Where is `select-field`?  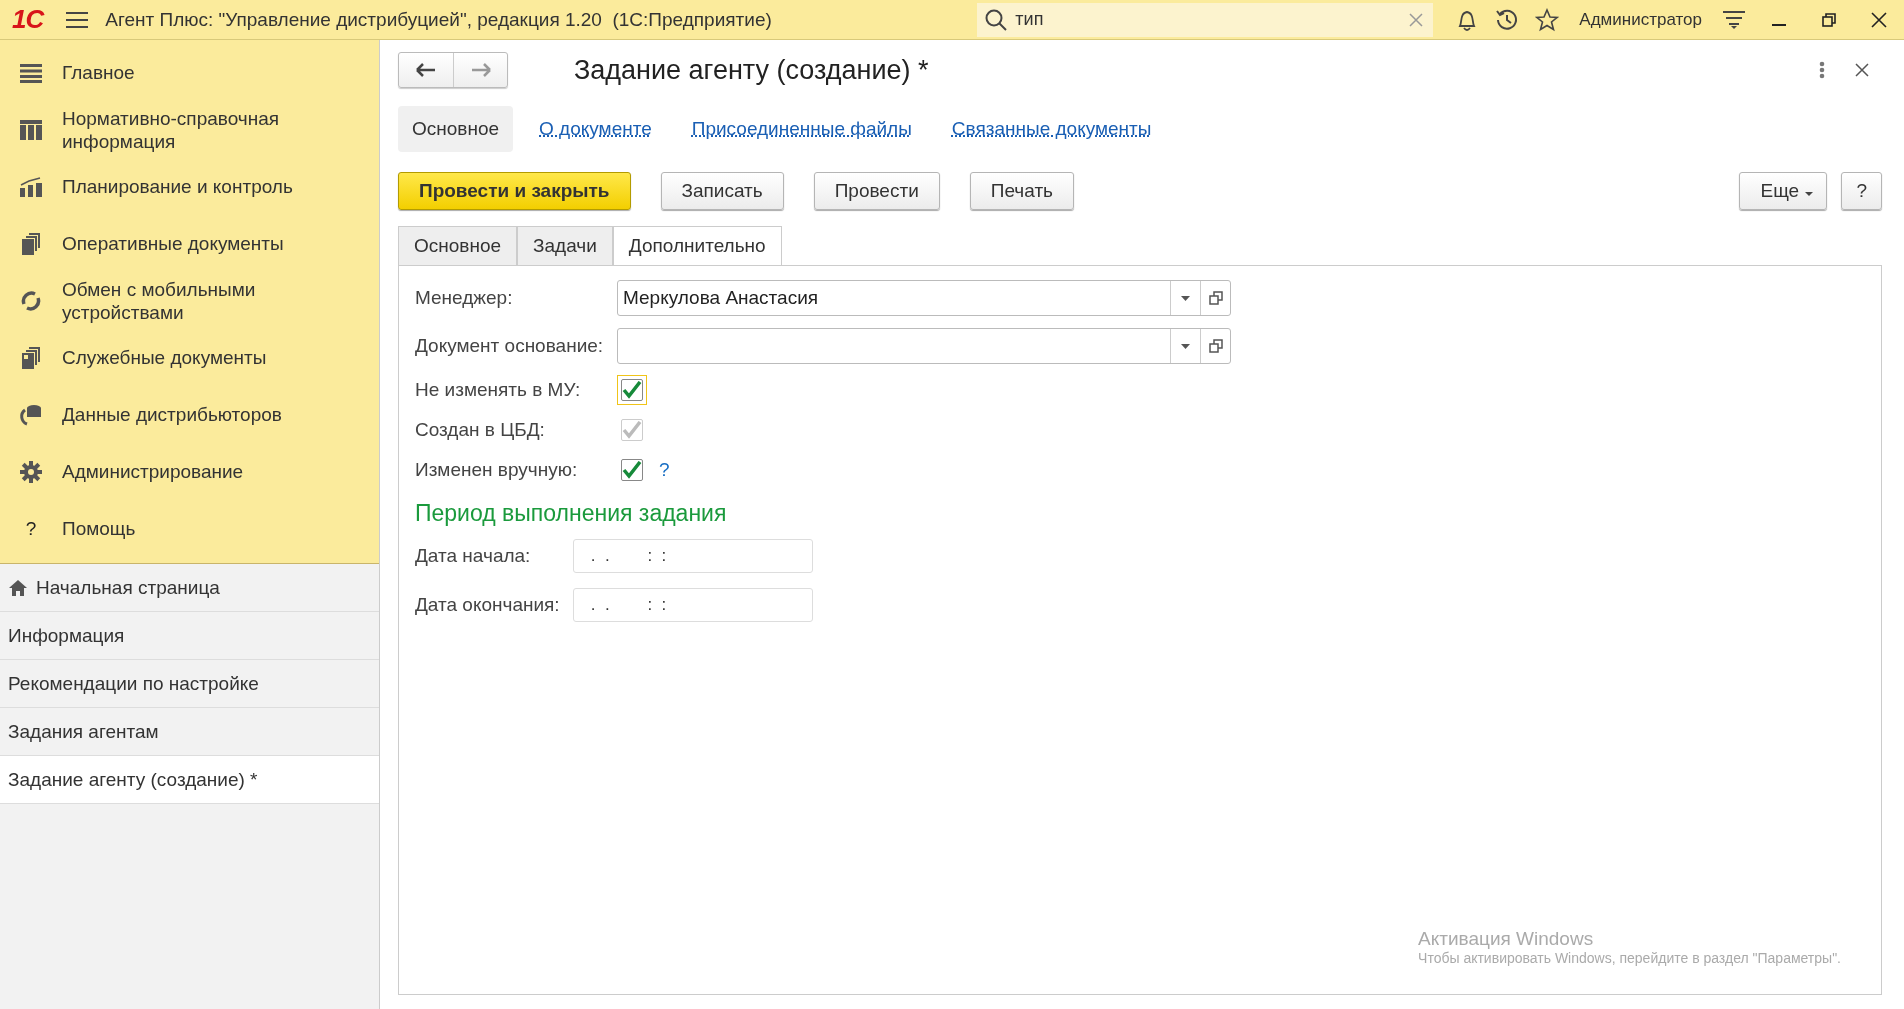
select-field is located at coordinates (924, 346).